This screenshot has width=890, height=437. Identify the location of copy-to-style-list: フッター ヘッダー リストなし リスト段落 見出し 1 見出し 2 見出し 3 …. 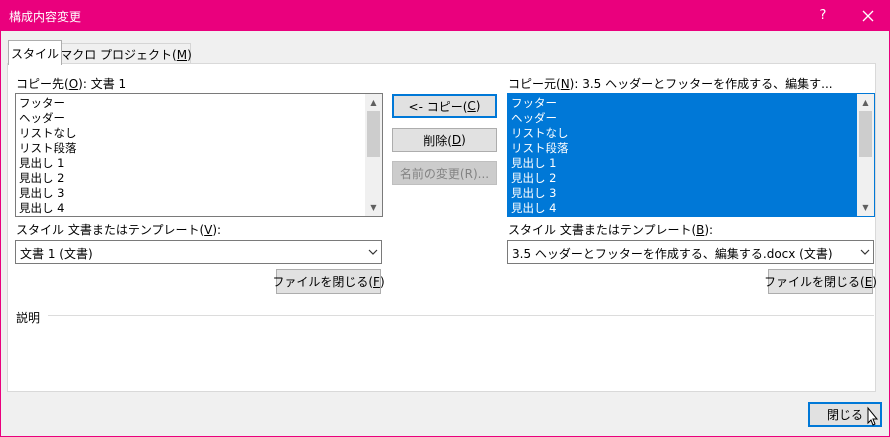
(199, 155).